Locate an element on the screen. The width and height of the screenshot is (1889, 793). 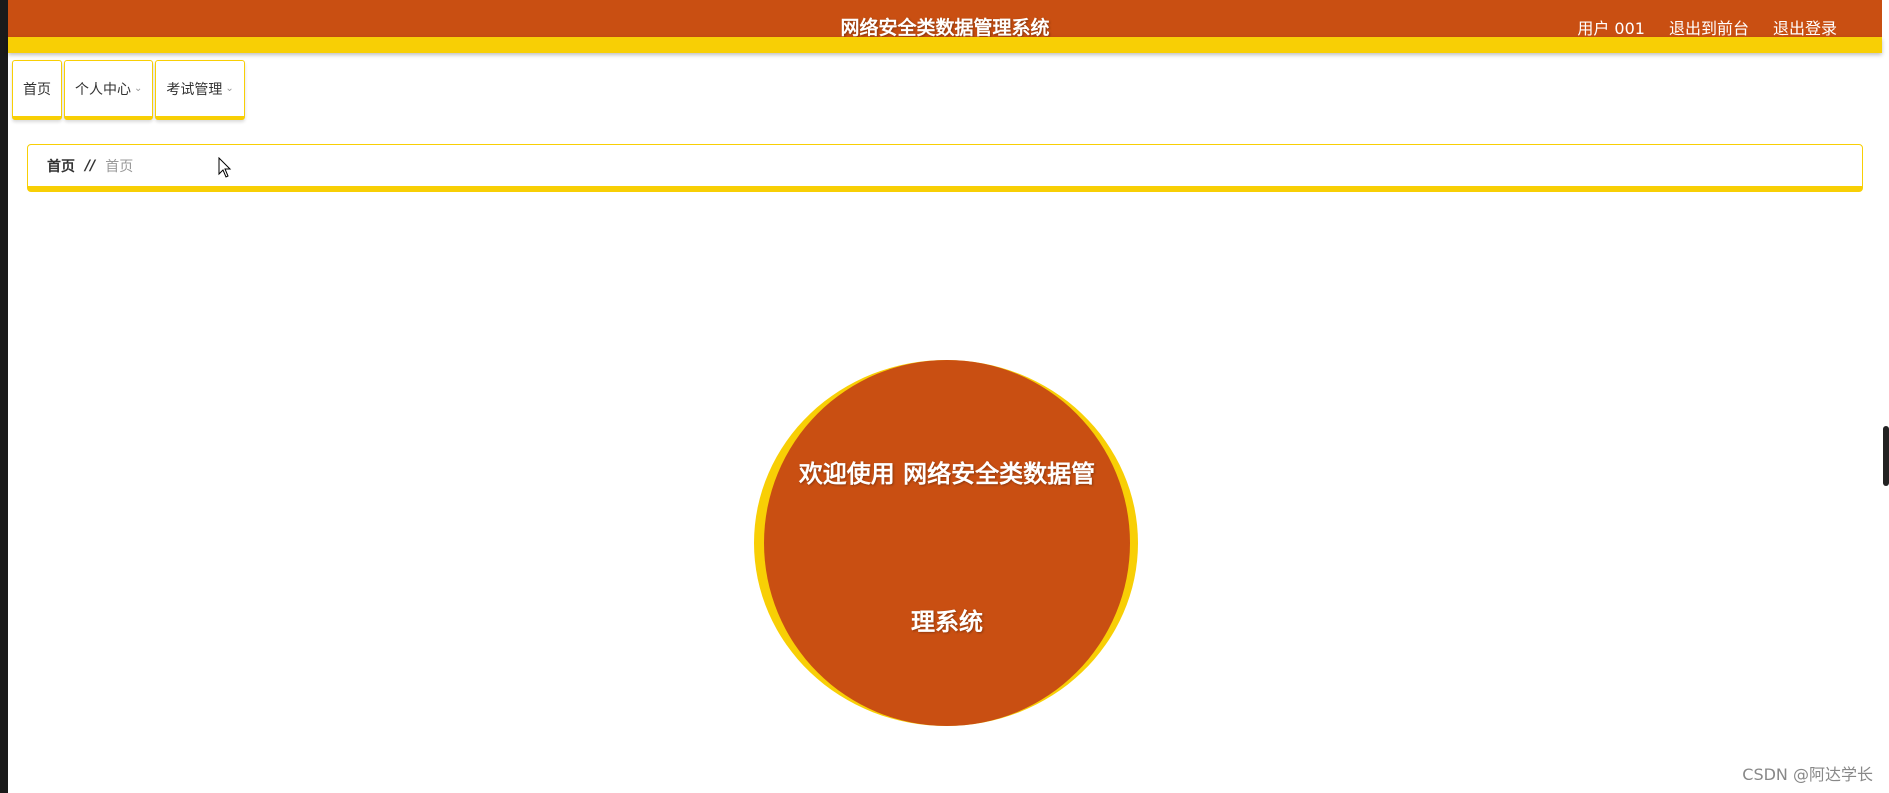
header-actions: 用户 001 退出到前台 退出登录 is located at coordinates (1707, 27).